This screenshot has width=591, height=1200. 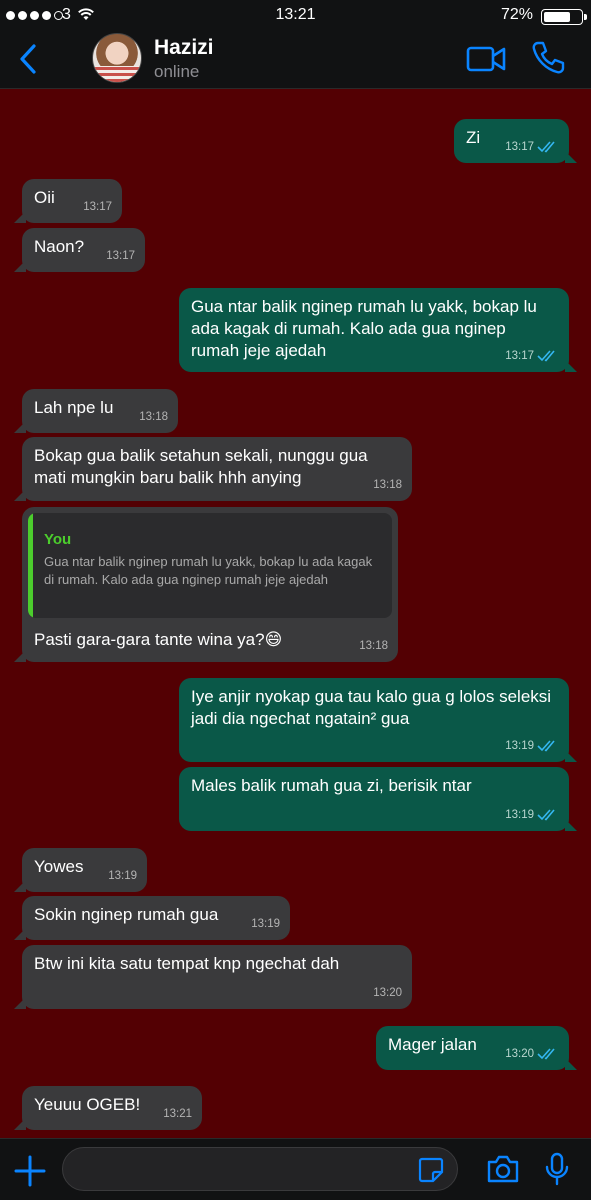 I want to click on message-bubble-incoming: Sokin nginep rumah gua 13:19, so click(x=152, y=918).